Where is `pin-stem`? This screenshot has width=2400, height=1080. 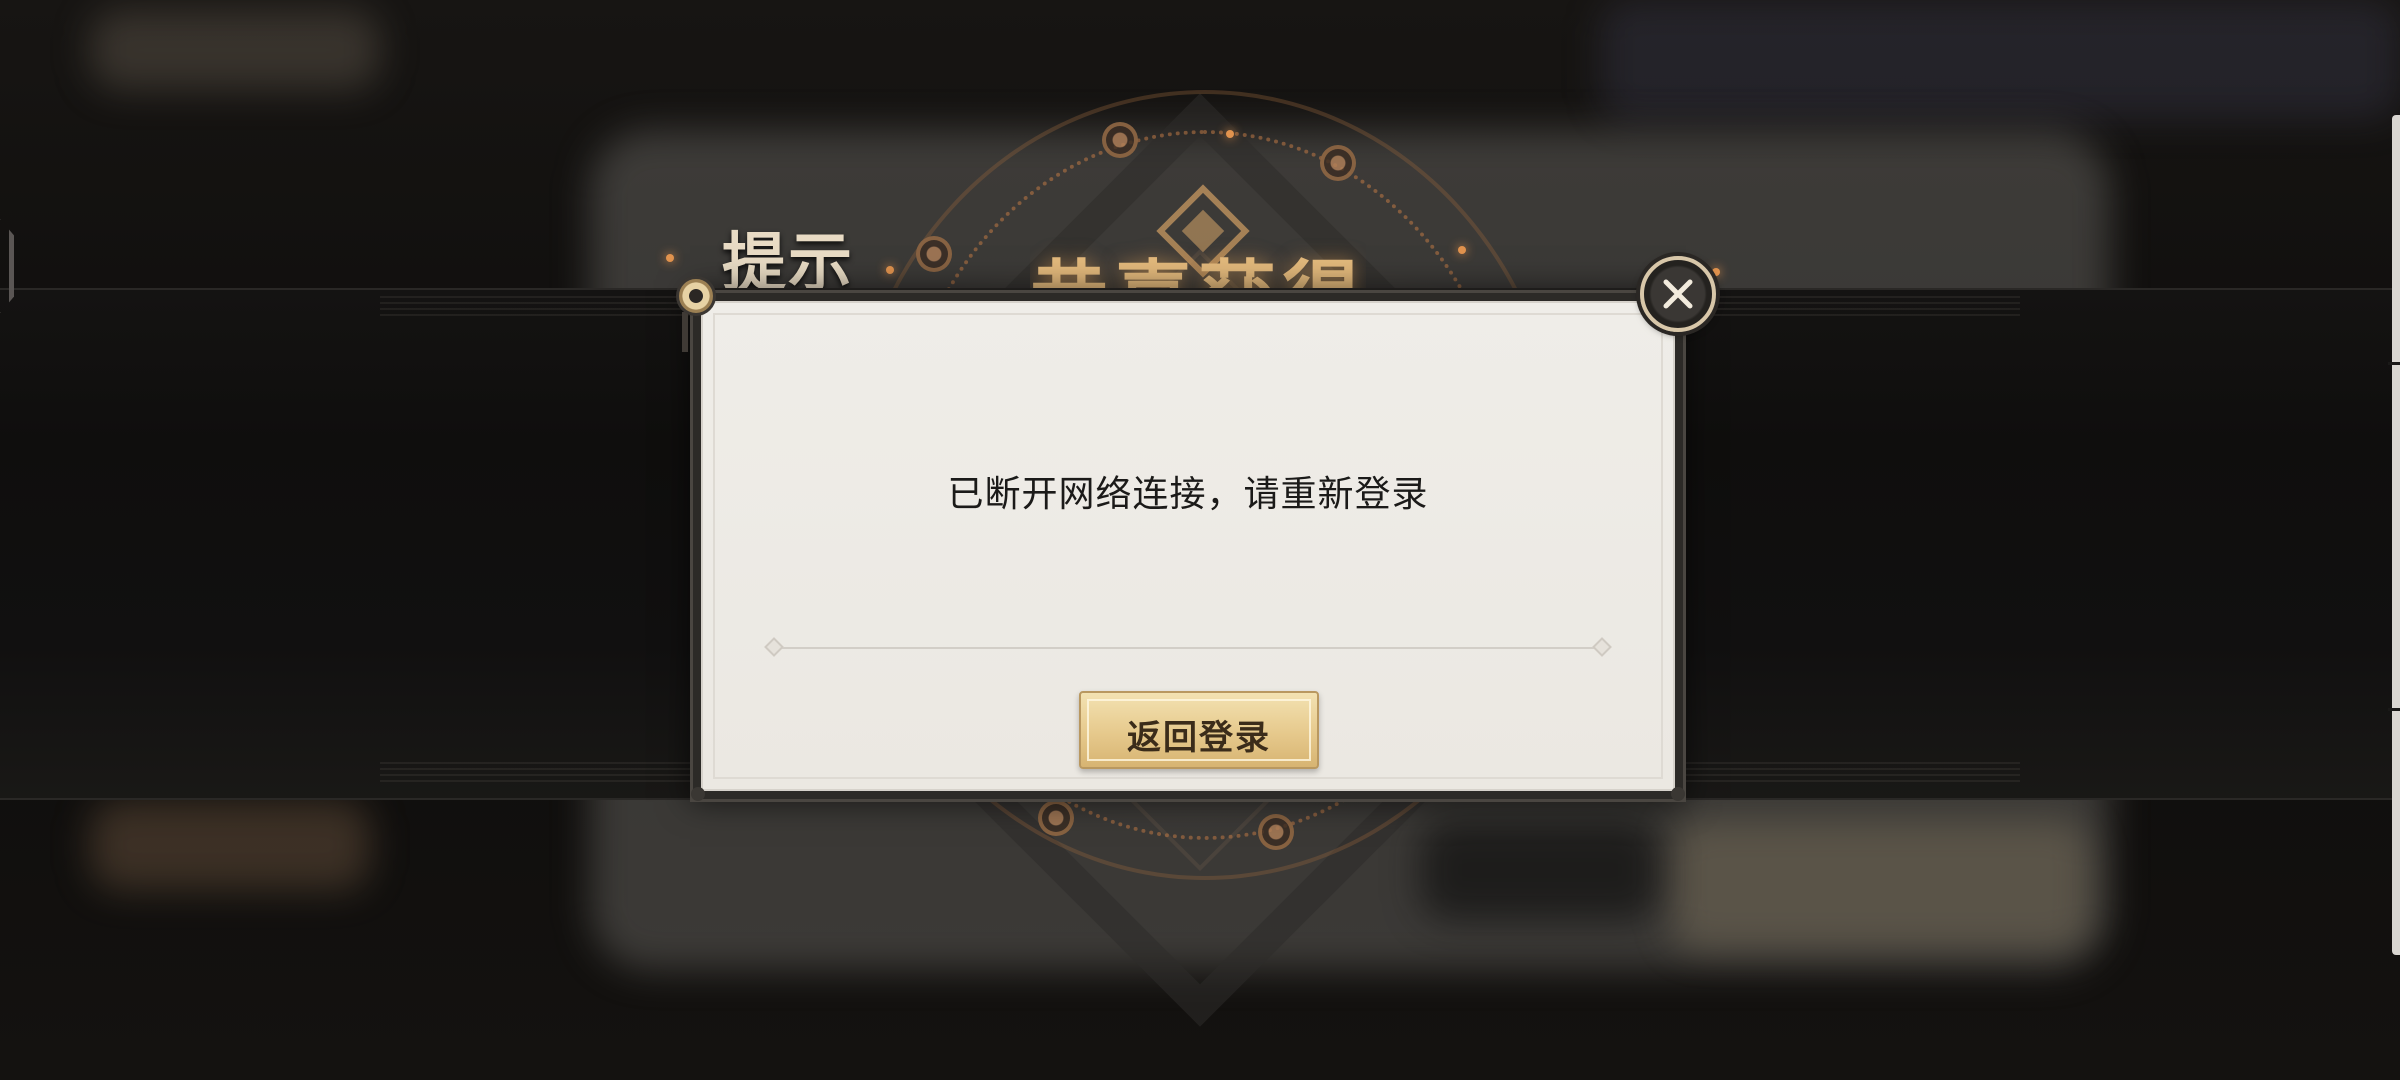 pin-stem is located at coordinates (685, 332).